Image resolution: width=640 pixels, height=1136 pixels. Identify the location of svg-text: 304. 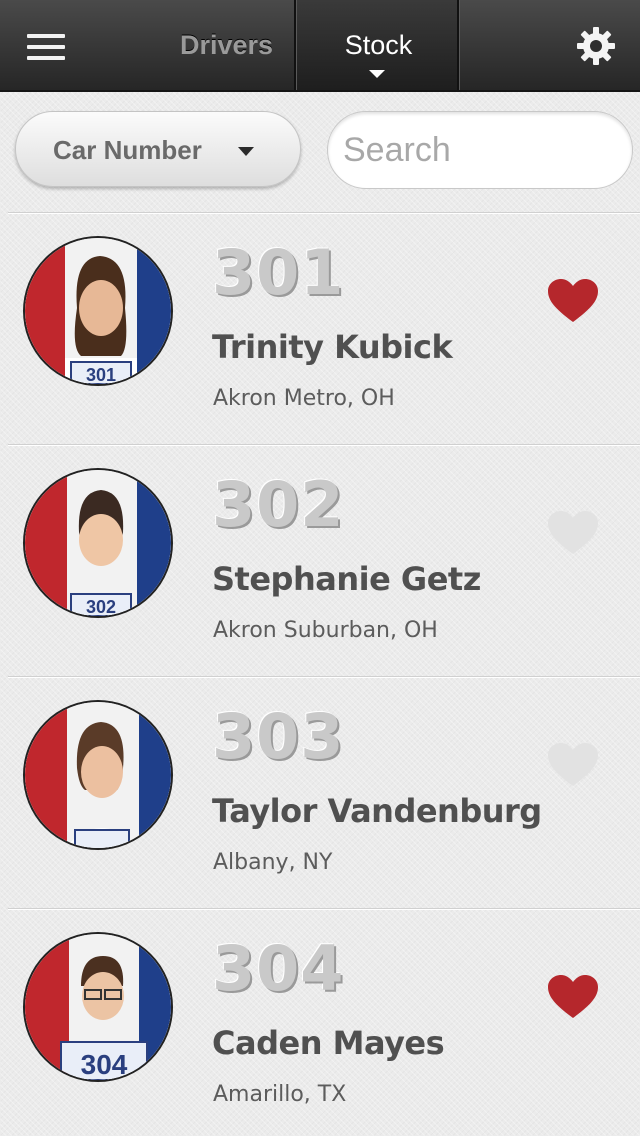
(104, 1064).